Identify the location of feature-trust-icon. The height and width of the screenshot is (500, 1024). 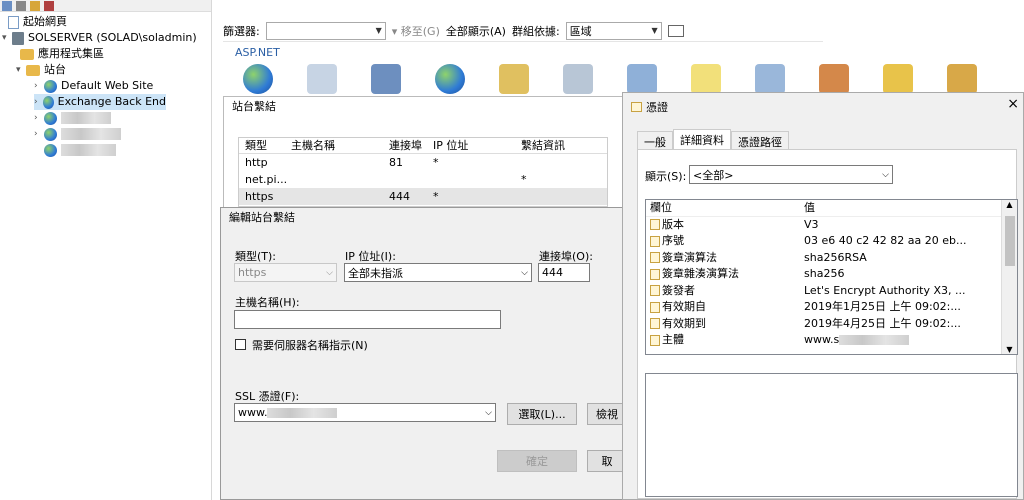
(450, 79).